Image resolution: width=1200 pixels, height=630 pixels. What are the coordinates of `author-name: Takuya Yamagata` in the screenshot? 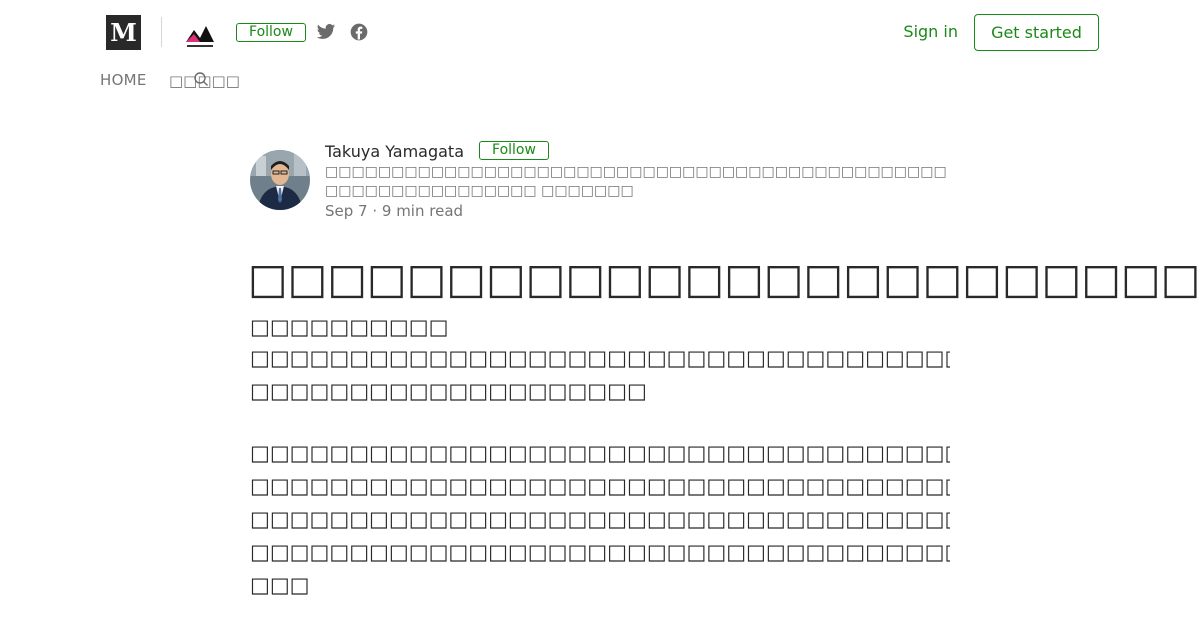 It's located at (394, 151).